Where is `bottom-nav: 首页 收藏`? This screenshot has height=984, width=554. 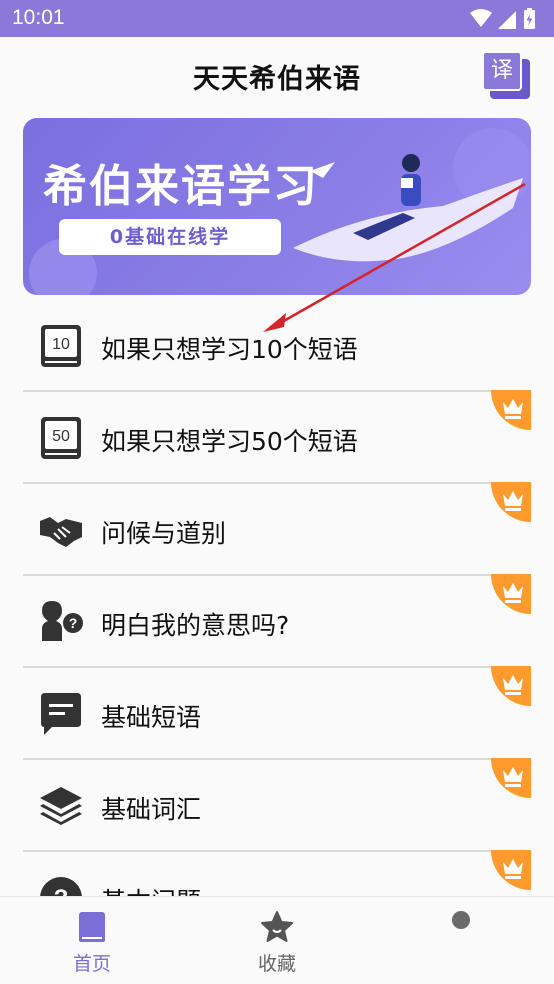 bottom-nav: 首页 收藏 is located at coordinates (277, 940).